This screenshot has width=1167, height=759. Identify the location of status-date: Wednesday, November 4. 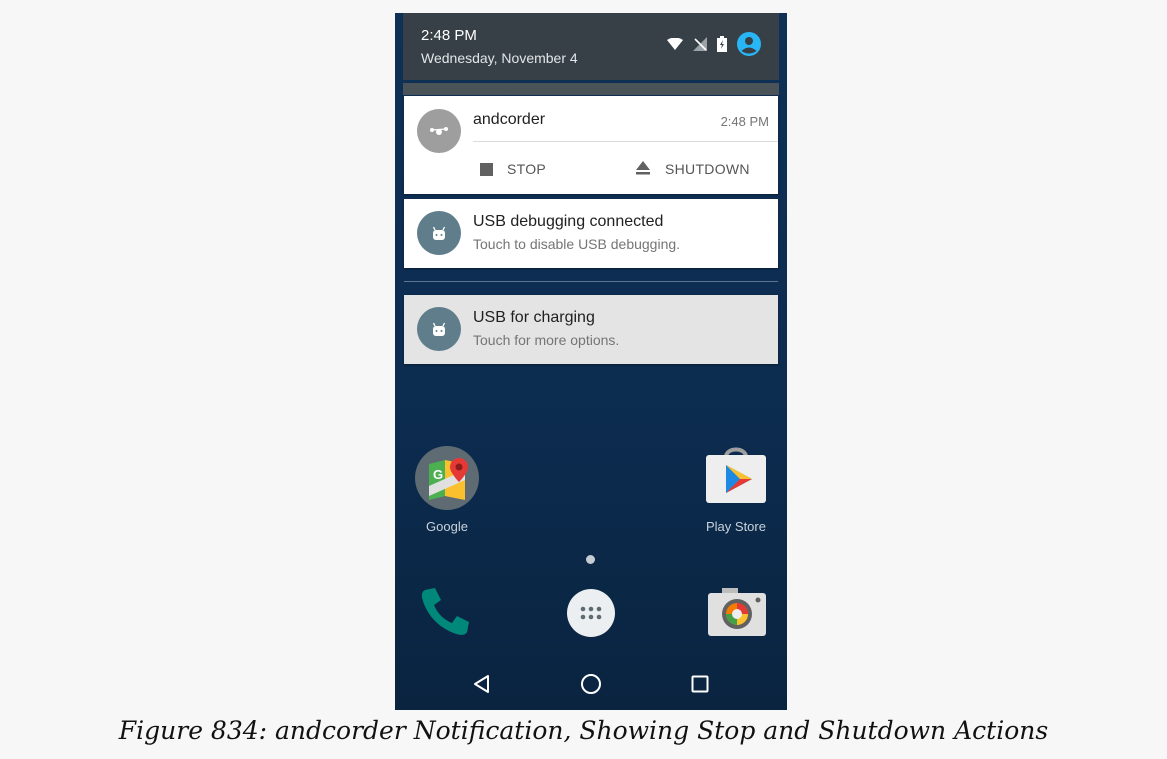
(499, 58).